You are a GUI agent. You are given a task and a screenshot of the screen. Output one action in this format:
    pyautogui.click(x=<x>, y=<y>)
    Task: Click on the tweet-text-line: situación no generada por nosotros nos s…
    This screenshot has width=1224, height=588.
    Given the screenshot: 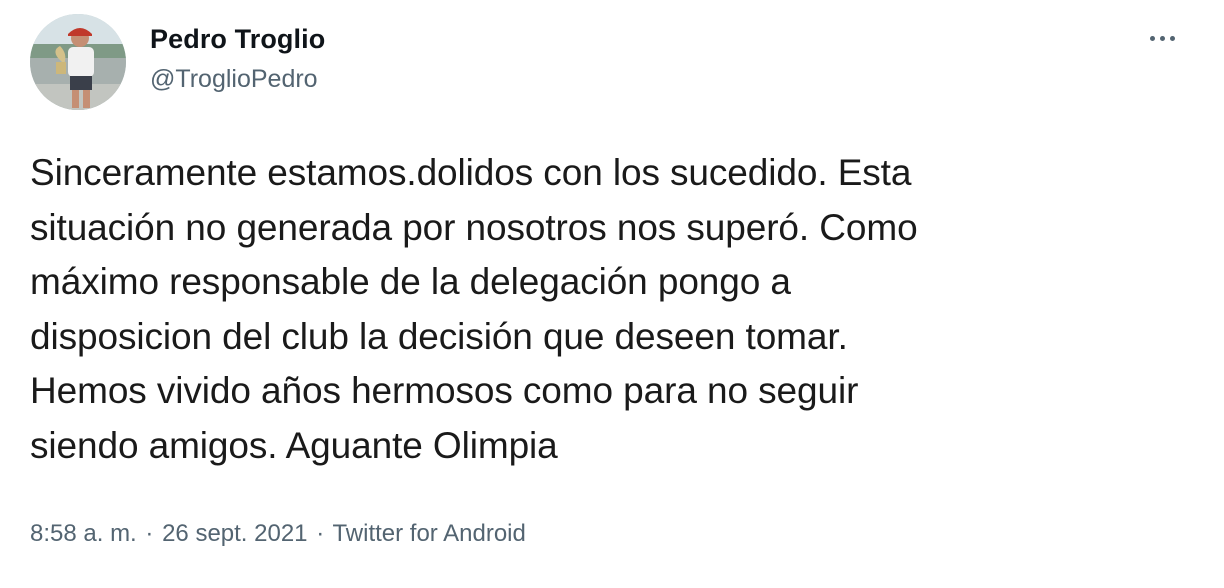 What is the action you would take?
    pyautogui.click(x=474, y=227)
    